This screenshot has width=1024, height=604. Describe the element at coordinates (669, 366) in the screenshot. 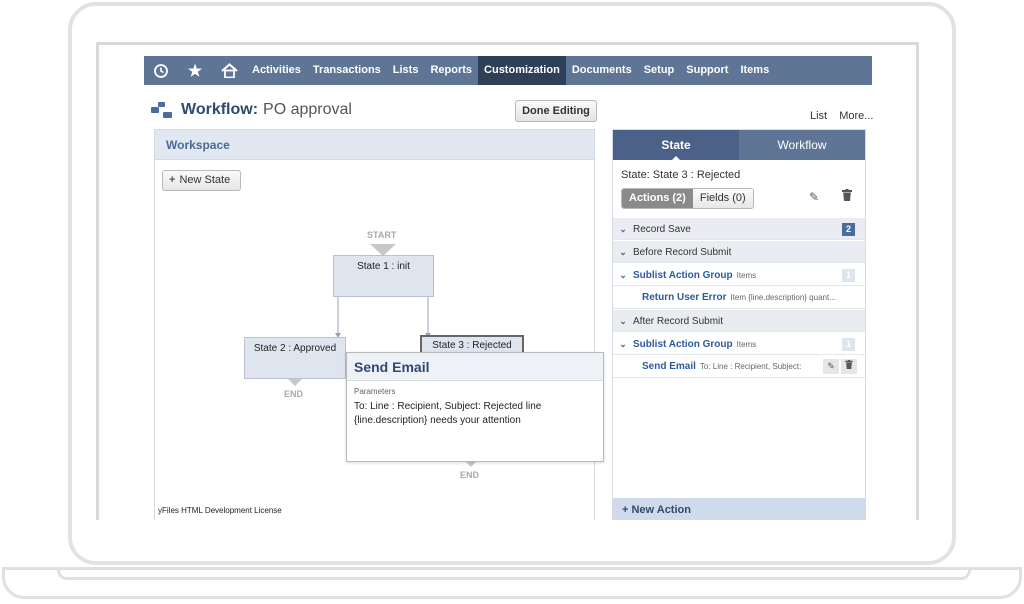

I see `action-label: Send Email` at that location.